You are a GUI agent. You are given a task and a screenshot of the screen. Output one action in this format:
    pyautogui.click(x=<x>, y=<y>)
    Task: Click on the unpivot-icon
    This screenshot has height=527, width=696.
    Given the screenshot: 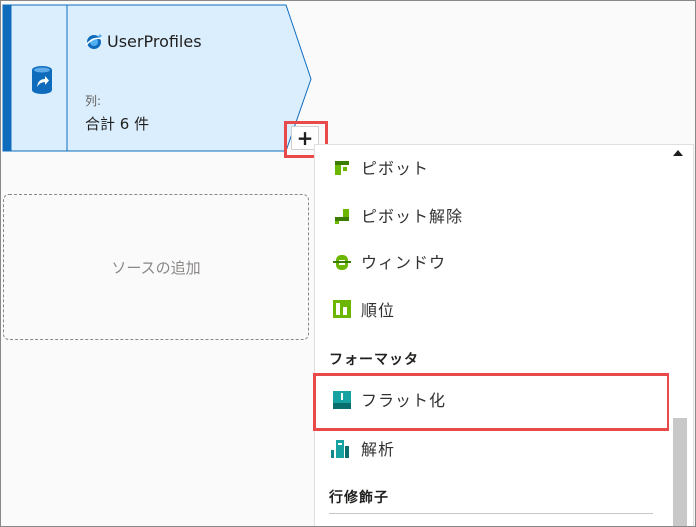 What is the action you would take?
    pyautogui.click(x=342, y=216)
    